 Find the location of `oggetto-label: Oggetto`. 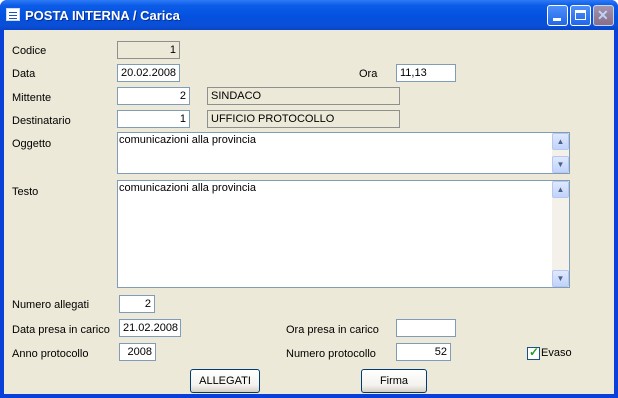

oggetto-label: Oggetto is located at coordinates (32, 144).